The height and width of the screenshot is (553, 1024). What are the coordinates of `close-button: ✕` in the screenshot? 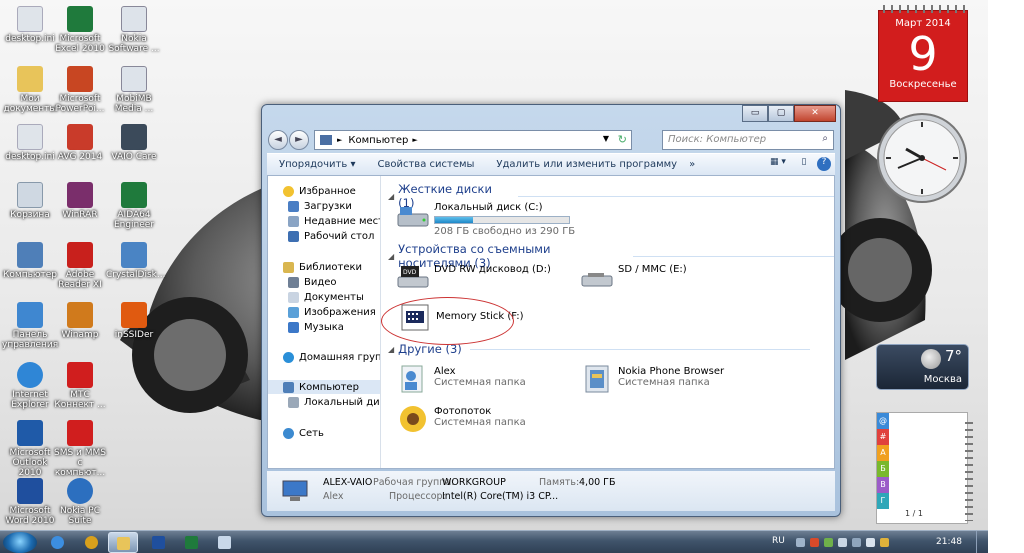 It's located at (815, 113).